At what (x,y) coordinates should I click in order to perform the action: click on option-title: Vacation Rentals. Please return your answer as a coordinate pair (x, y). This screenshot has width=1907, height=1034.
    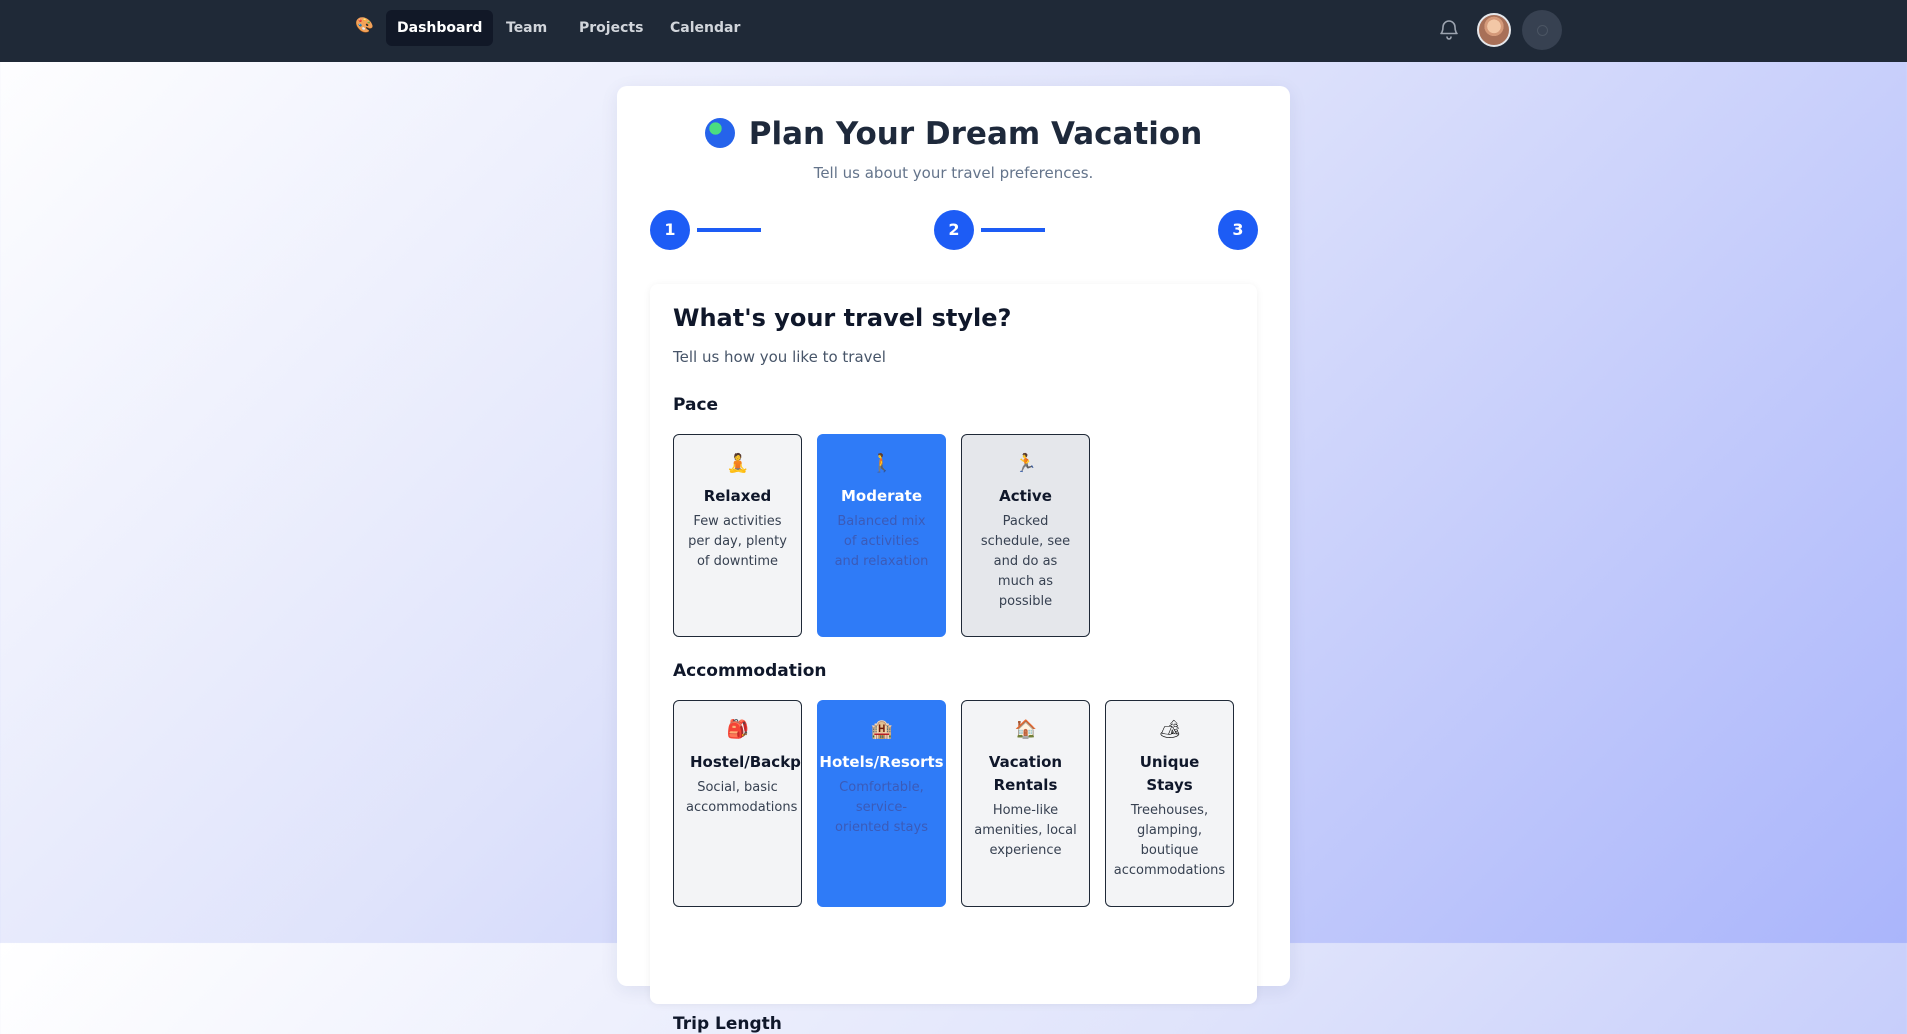
    Looking at the image, I should click on (1025, 773).